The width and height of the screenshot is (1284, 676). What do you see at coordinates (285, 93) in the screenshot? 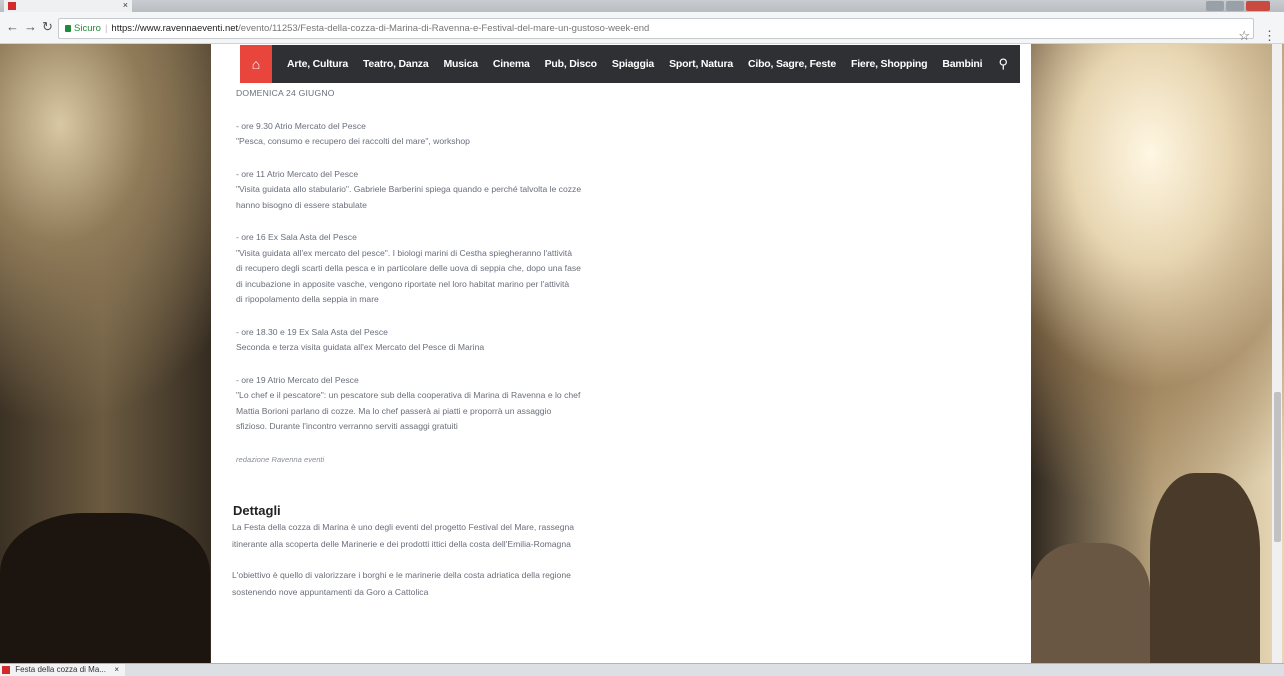
I see `program-date: DOMENICA 24 GIUGNO` at bounding box center [285, 93].